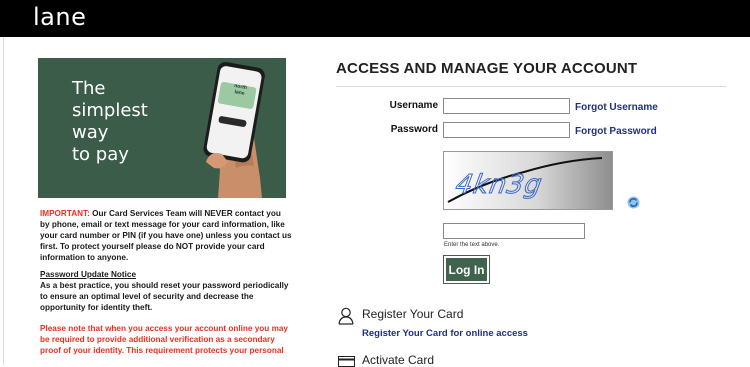  I want to click on page-title: ACCESS AND MANAGE YOUR ACCOUNT, so click(487, 68).